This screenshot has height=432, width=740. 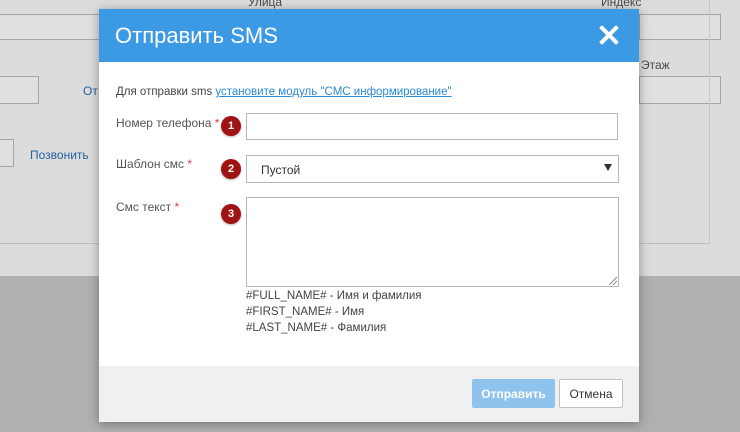 I want to click on phone-label-text: Номер телефона, so click(x=165, y=123).